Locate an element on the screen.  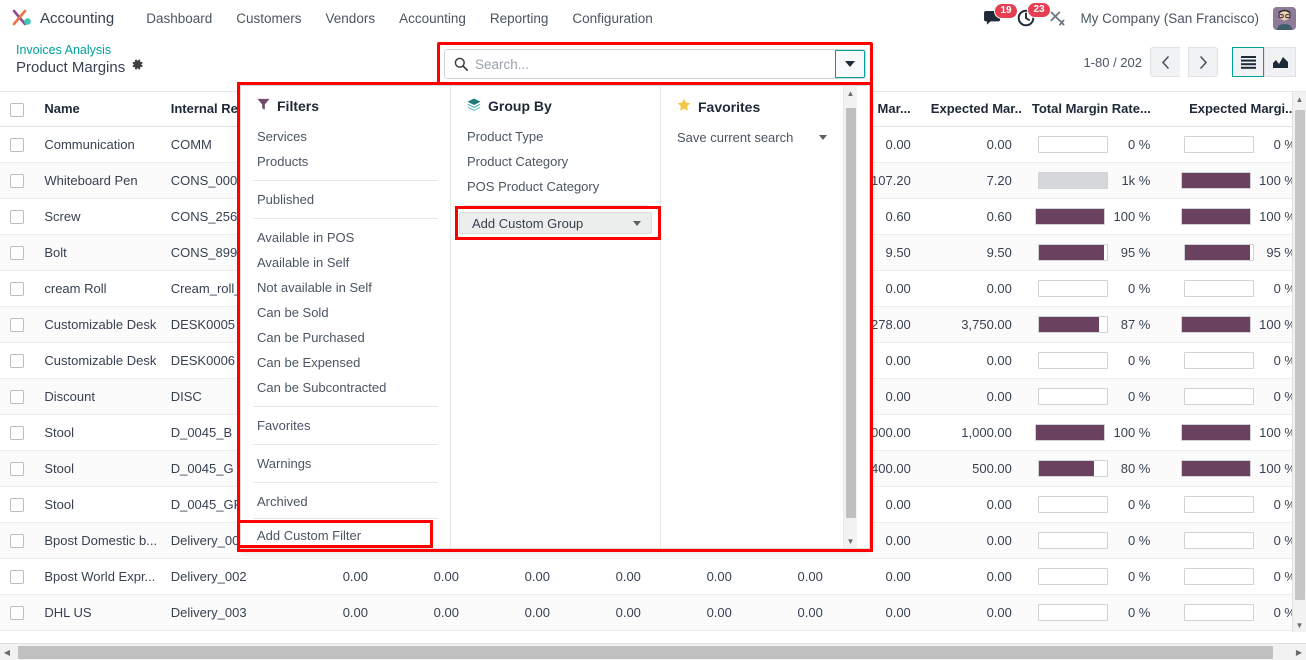
scroll-down-icon: ▼ is located at coordinates (1299, 625).